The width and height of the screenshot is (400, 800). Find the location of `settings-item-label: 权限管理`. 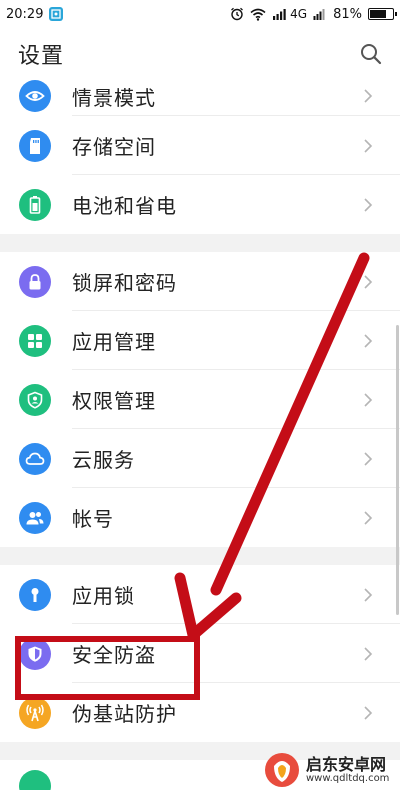

settings-item-label: 权限管理 is located at coordinates (114, 401).